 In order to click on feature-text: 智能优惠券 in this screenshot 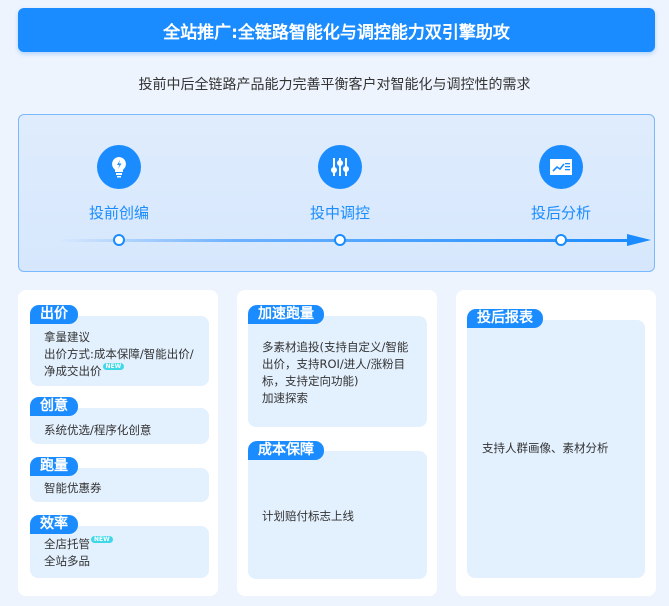, I will do `click(73, 488)`.